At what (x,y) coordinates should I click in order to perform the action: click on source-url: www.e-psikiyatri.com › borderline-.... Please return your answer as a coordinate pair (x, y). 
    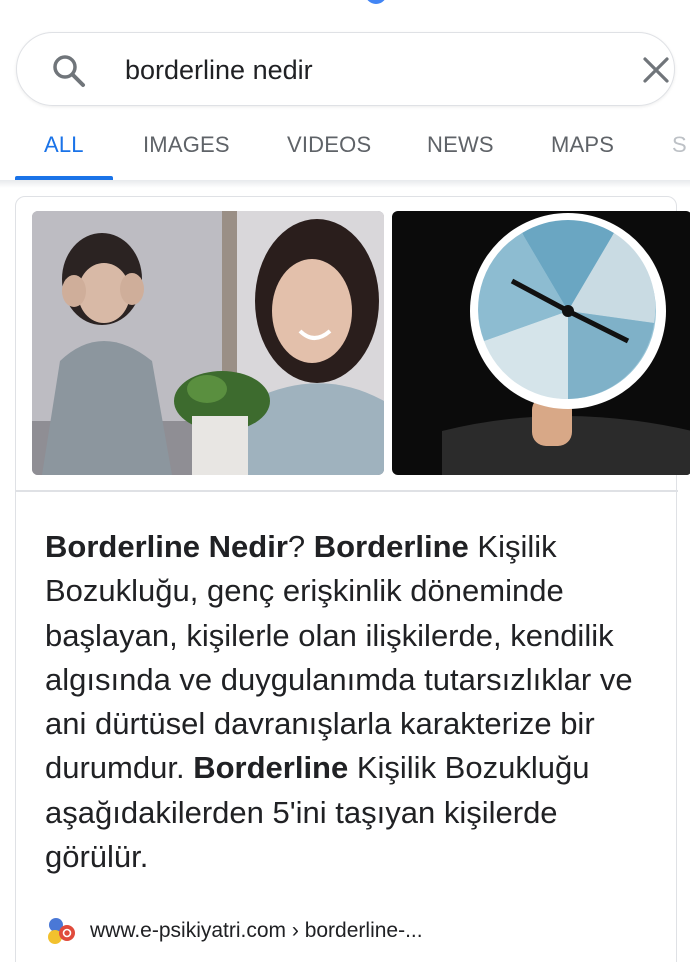
    Looking at the image, I should click on (256, 931).